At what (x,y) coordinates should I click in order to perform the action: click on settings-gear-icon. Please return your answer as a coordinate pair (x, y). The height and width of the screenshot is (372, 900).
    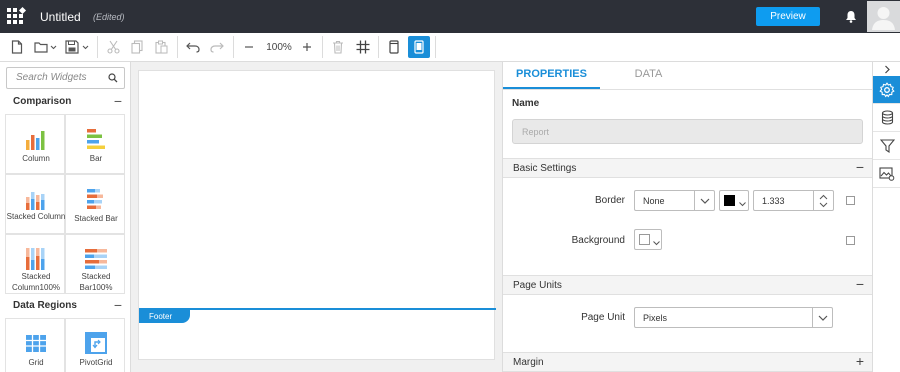
    Looking at the image, I should click on (886, 90).